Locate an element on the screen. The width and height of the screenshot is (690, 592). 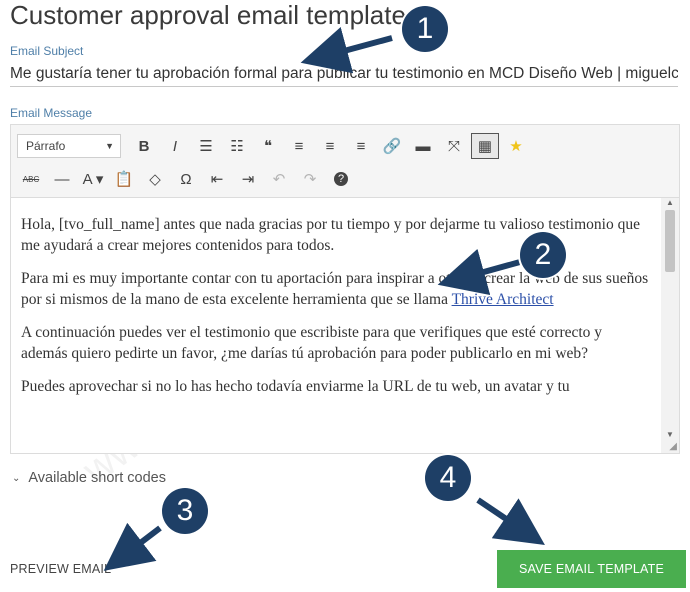
indent-icon: ⇥ is located at coordinates (248, 179).